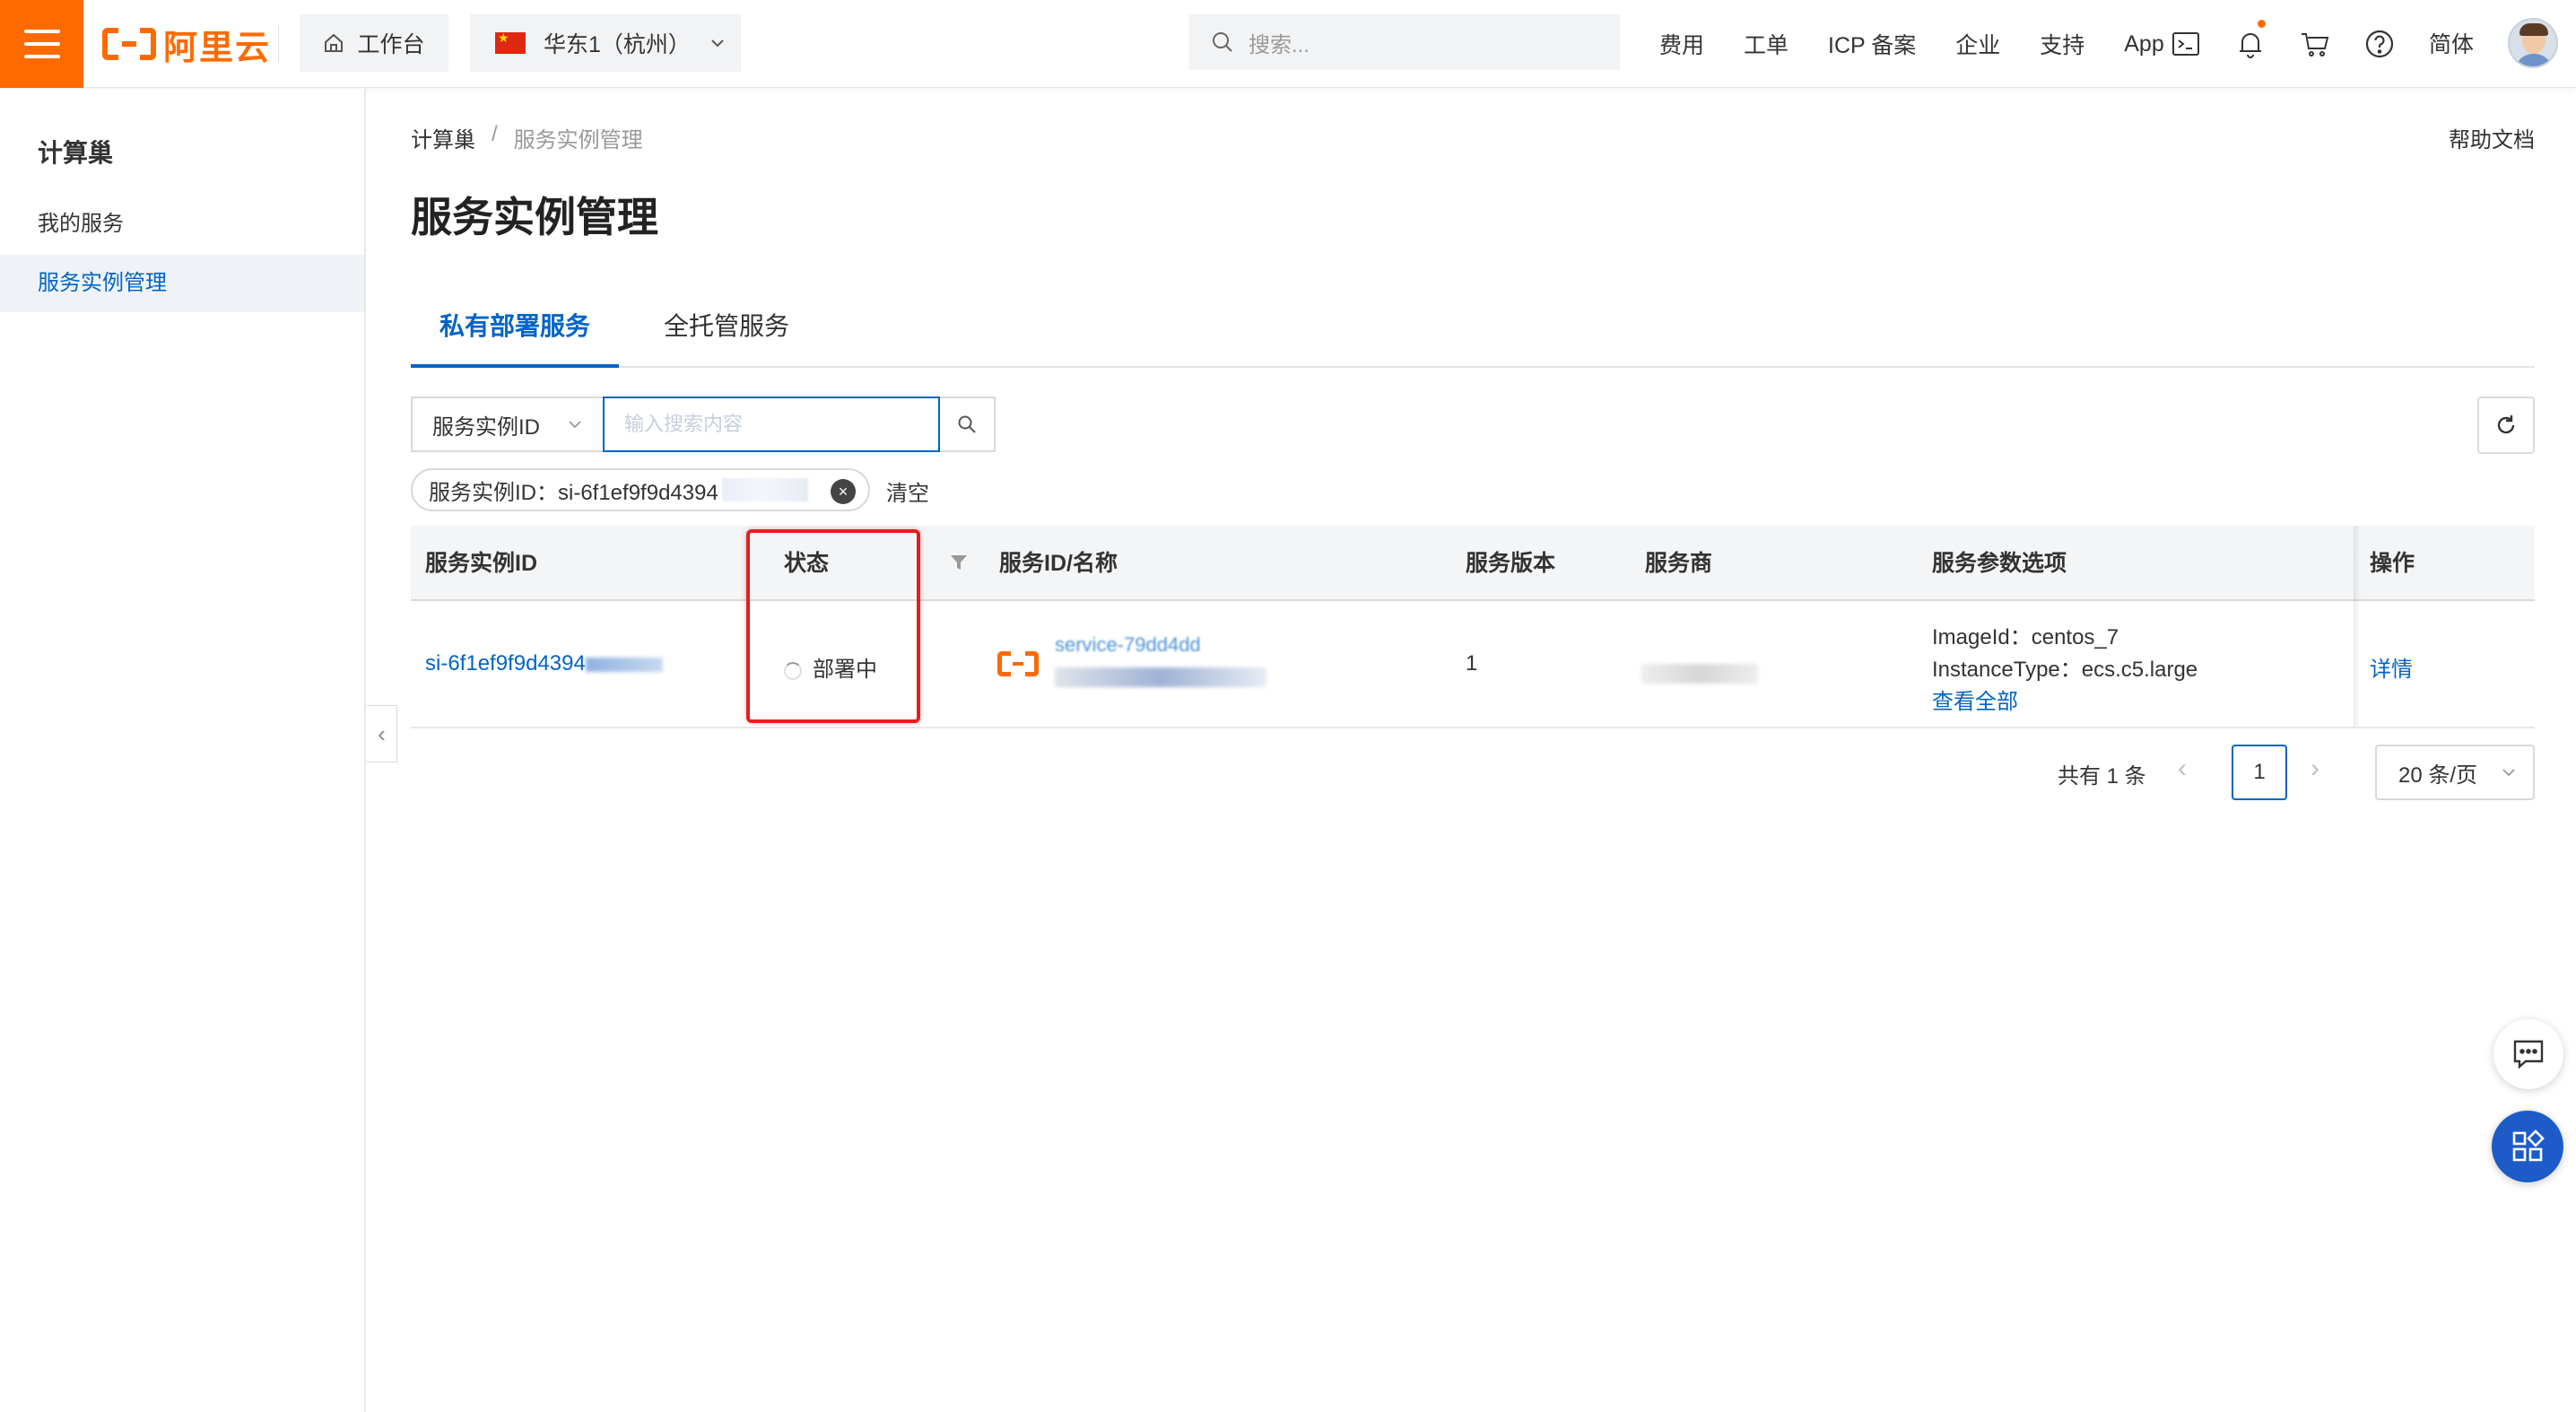 The width and height of the screenshot is (2576, 1412). I want to click on sidebar-title: 计算巢, so click(76, 153).